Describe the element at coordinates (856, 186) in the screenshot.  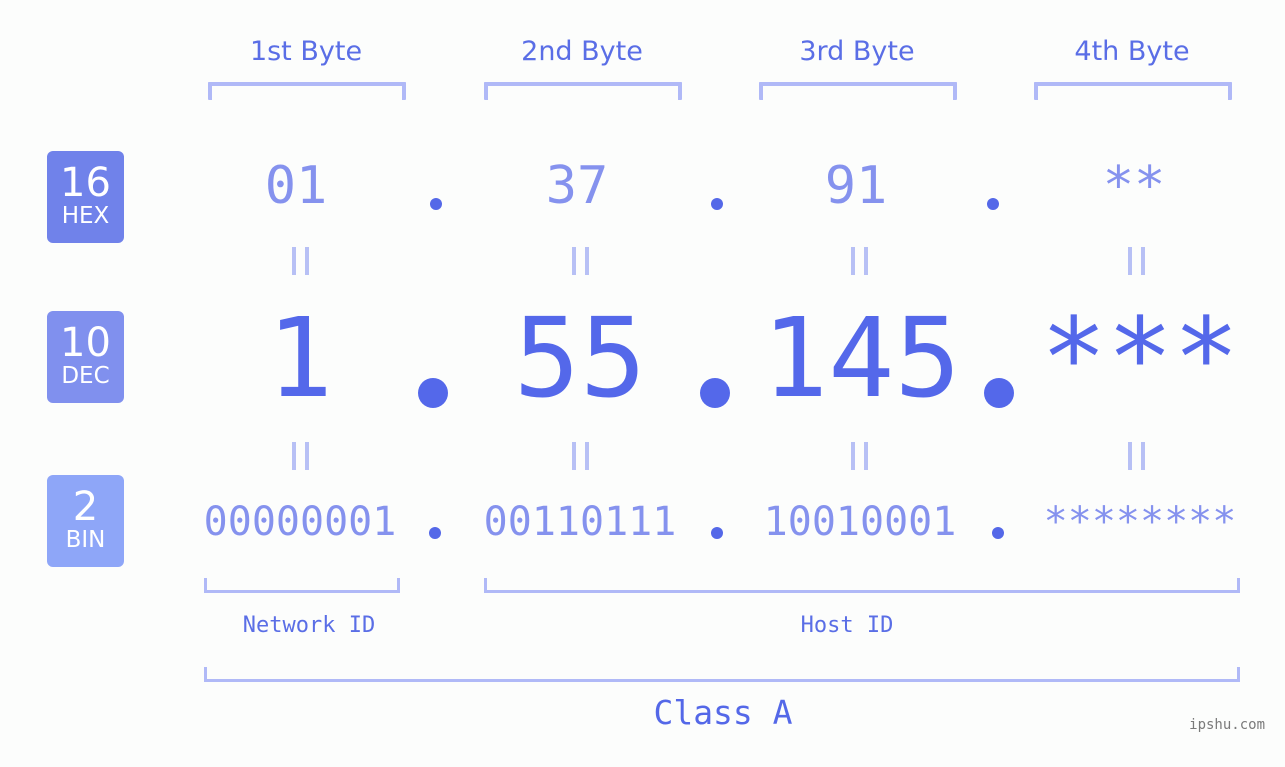
I see `hex-byte-3: 91` at that location.